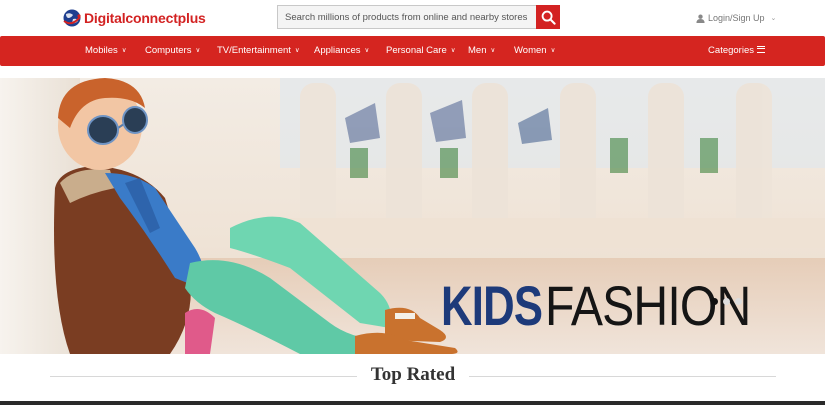  I want to click on nav-item-men: Men ∨, so click(481, 51).